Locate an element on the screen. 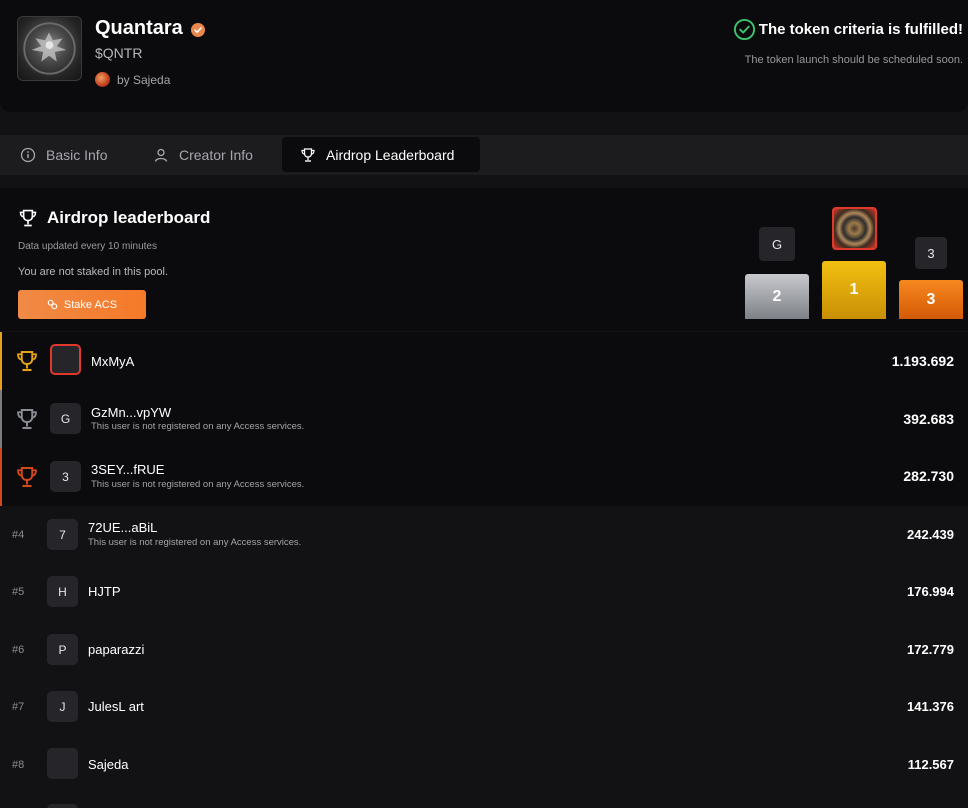 Image resolution: width=968 pixels, height=808 pixels. creator-link: by Sajeda is located at coordinates (143, 80).